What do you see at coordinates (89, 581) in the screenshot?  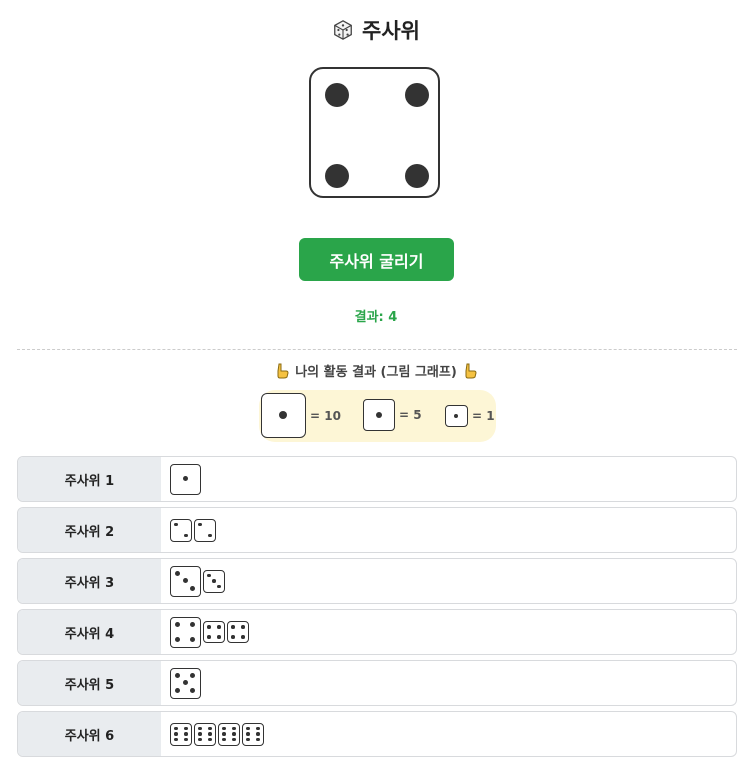 I see `row-label: 주사위 3` at bounding box center [89, 581].